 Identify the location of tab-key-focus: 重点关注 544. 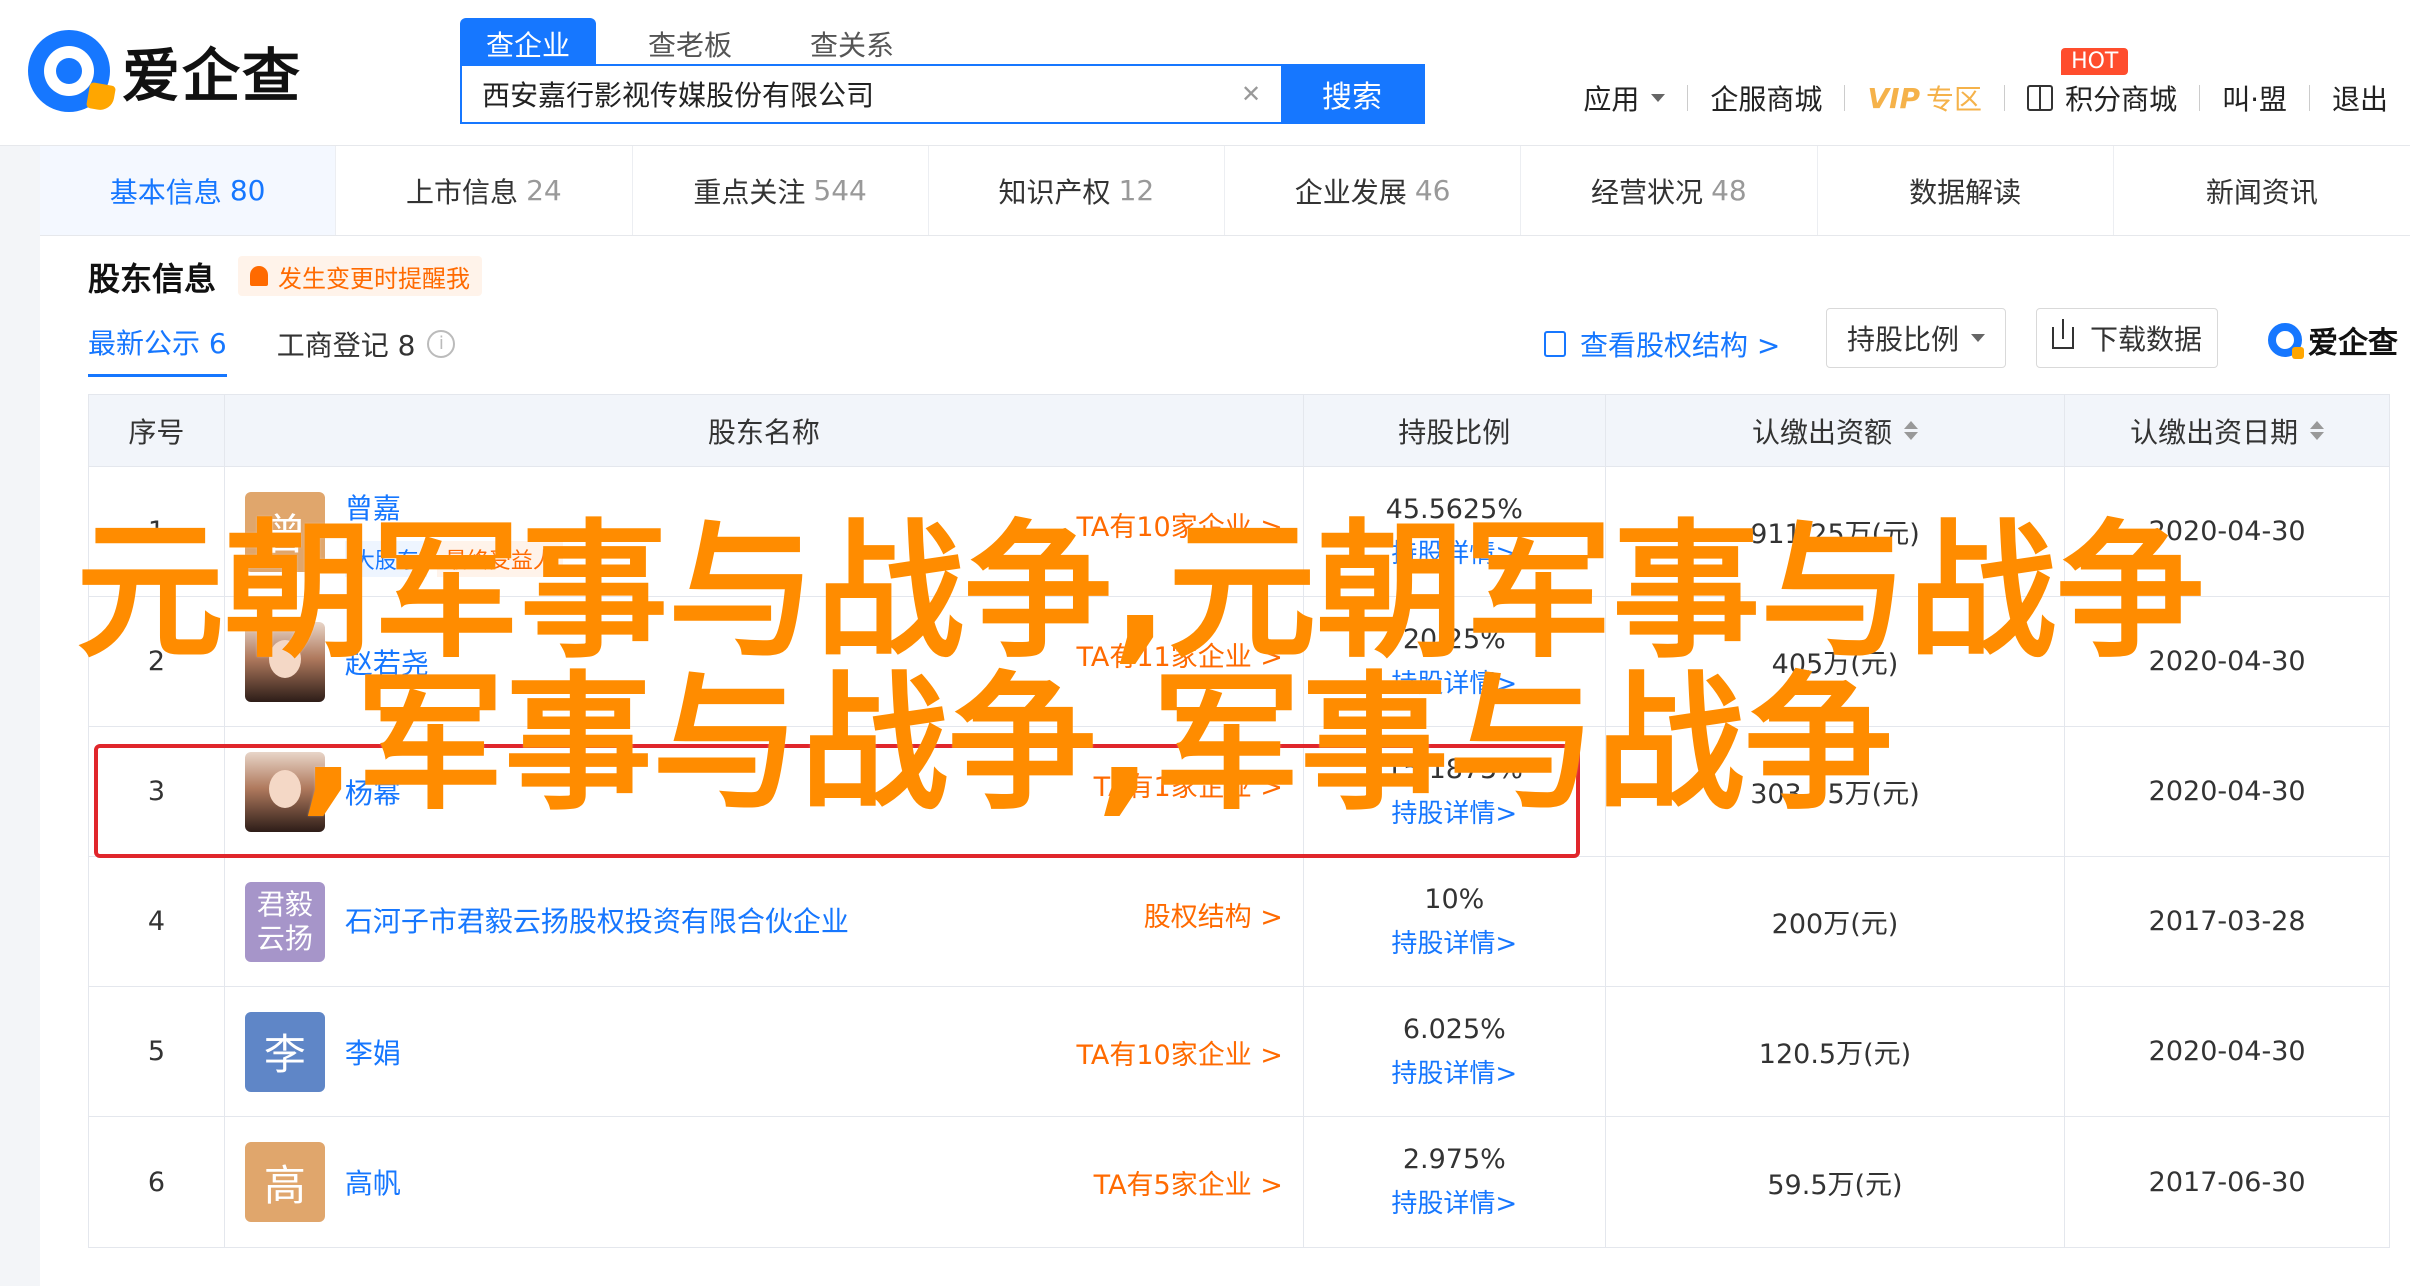
(781, 190).